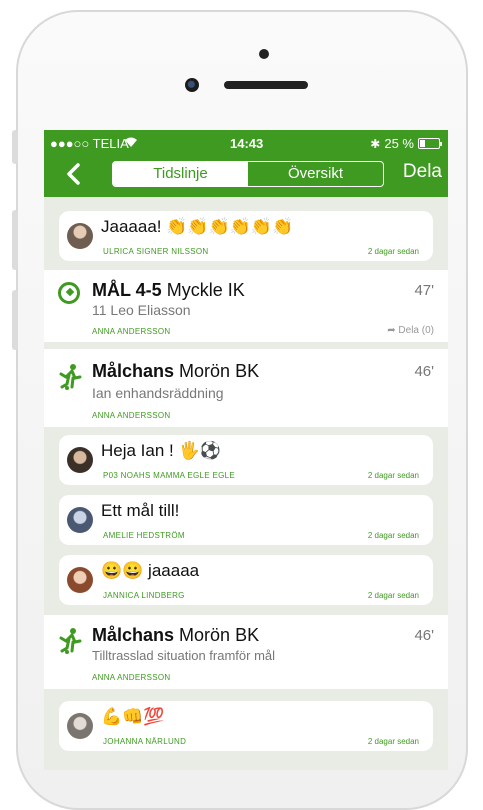 This screenshot has width=483, height=810. What do you see at coordinates (246, 726) in the screenshot?
I see `comment-bubble: 💪👊💯 JOHANNA NÄRLUND 2 dagar sedan` at bounding box center [246, 726].